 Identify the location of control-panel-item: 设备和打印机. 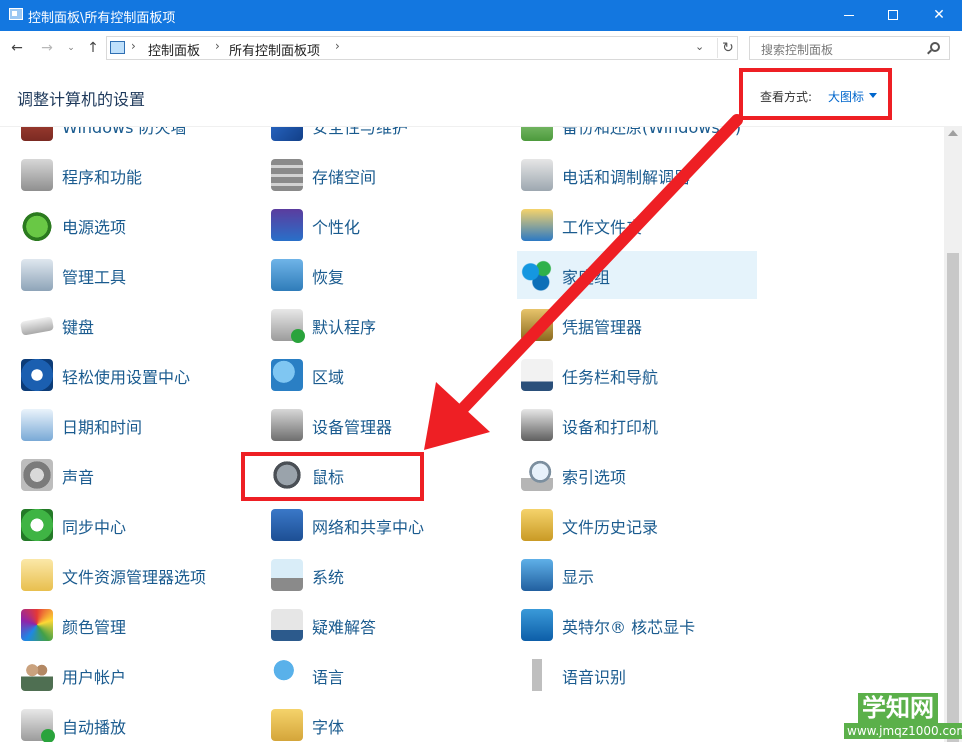
(637, 425).